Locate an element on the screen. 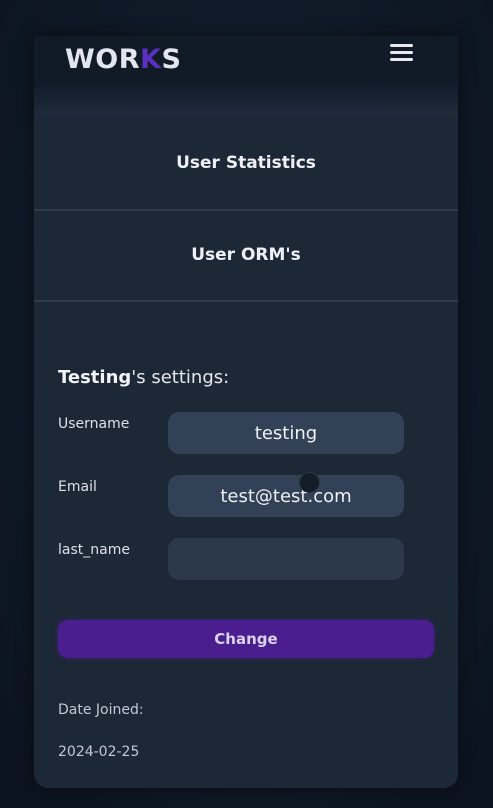  nav-item-user-orms: User ORM's is located at coordinates (246, 255).